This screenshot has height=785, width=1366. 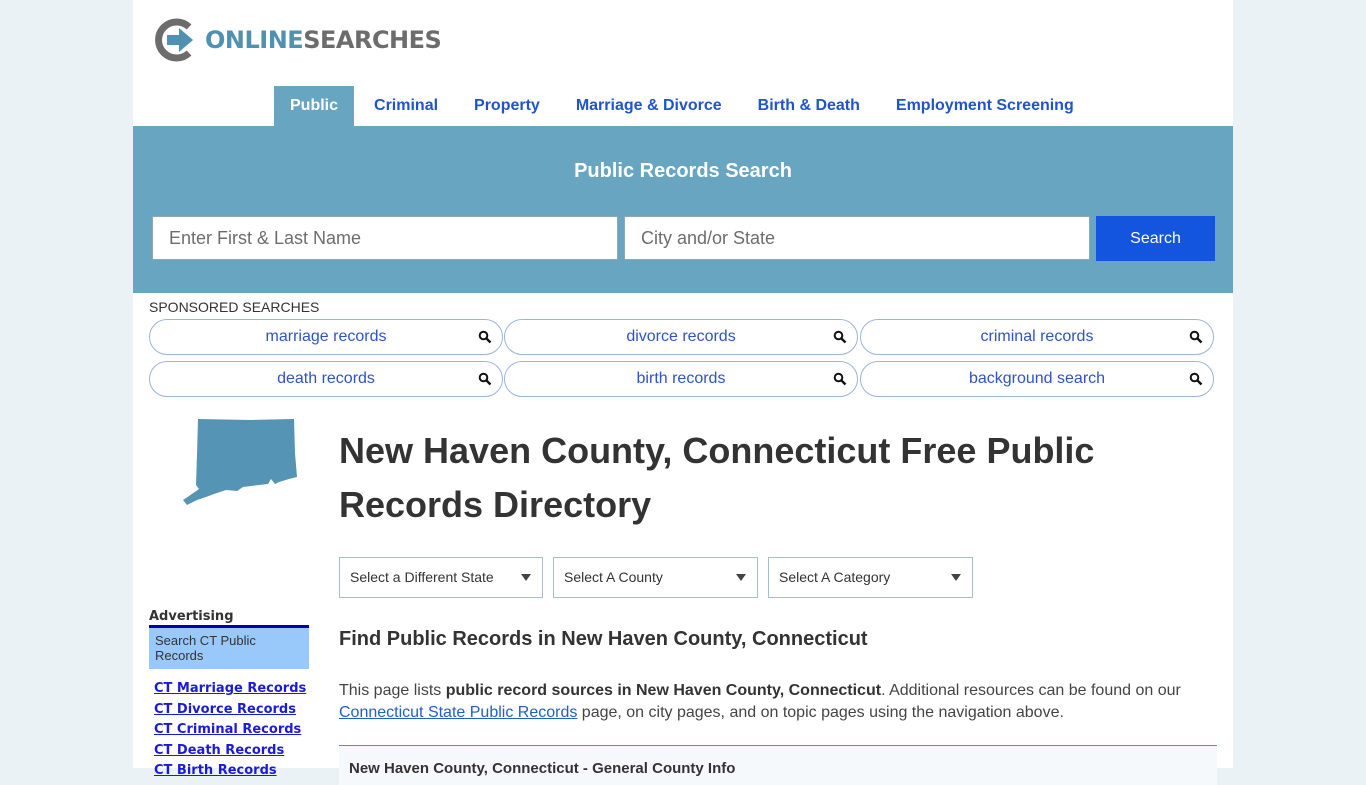 I want to click on intro-text: This page lists, so click(x=392, y=690).